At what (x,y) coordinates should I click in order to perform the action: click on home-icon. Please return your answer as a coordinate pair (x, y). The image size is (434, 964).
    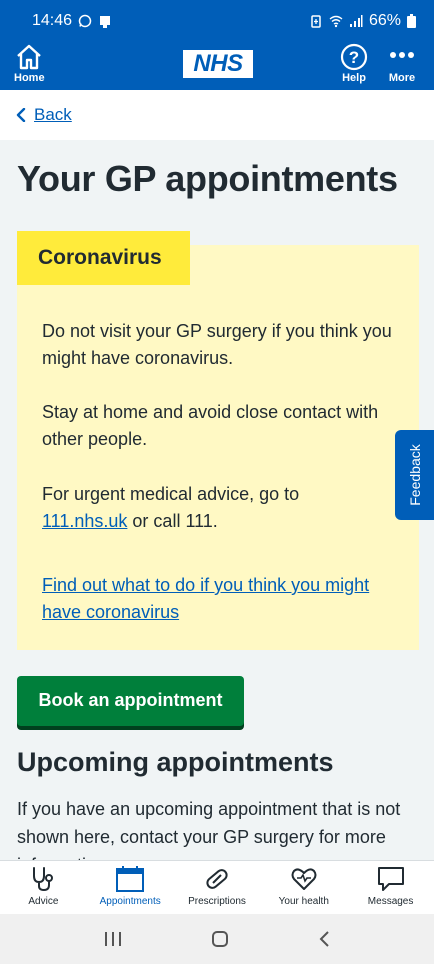
    Looking at the image, I should click on (29, 57).